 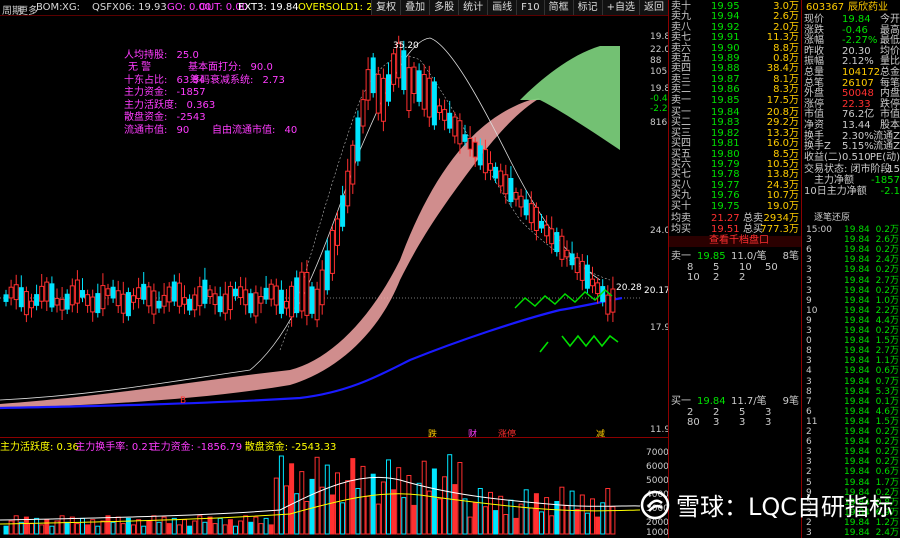 I want to click on tick-row: 3 19.84 1.1万, so click(x=851, y=361).